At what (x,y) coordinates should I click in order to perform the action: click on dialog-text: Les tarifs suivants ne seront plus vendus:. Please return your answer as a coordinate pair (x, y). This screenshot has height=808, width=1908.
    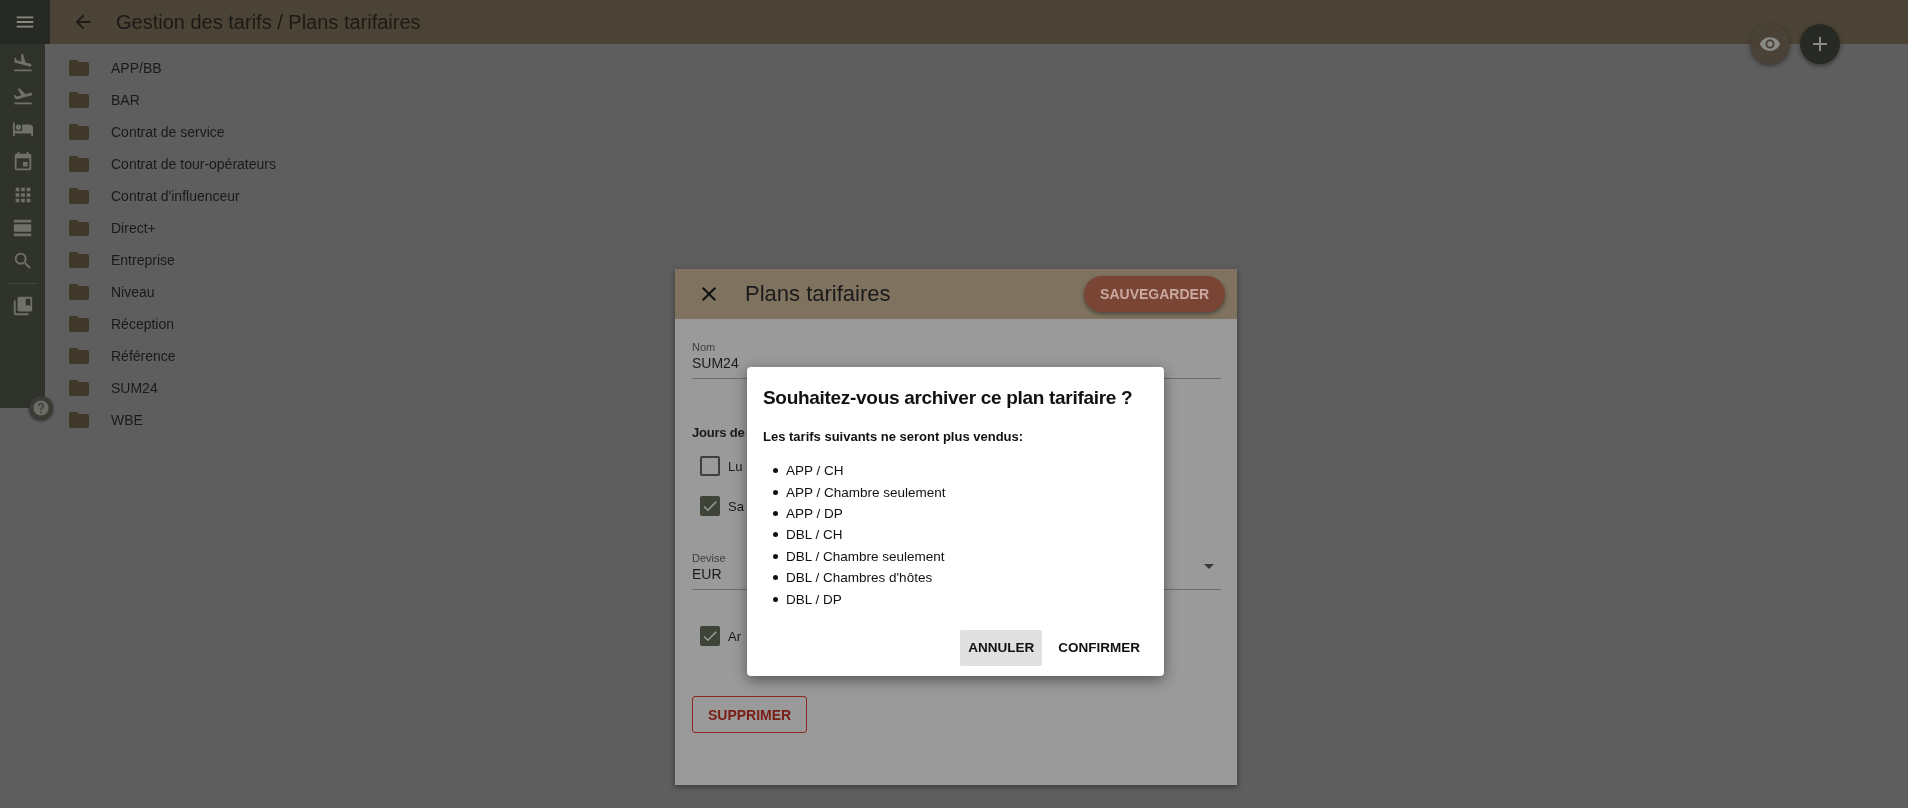
    Looking at the image, I should click on (894, 436).